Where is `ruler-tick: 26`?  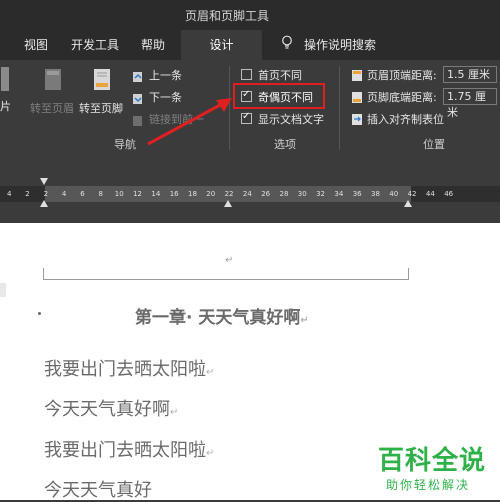 ruler-tick: 26 is located at coordinates (266, 194).